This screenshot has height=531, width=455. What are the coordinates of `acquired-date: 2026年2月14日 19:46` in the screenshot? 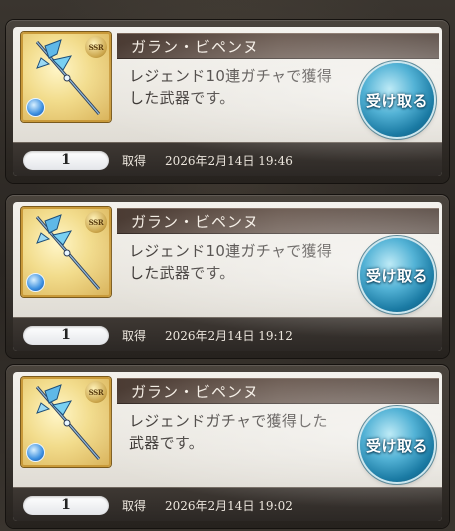 It's located at (229, 161).